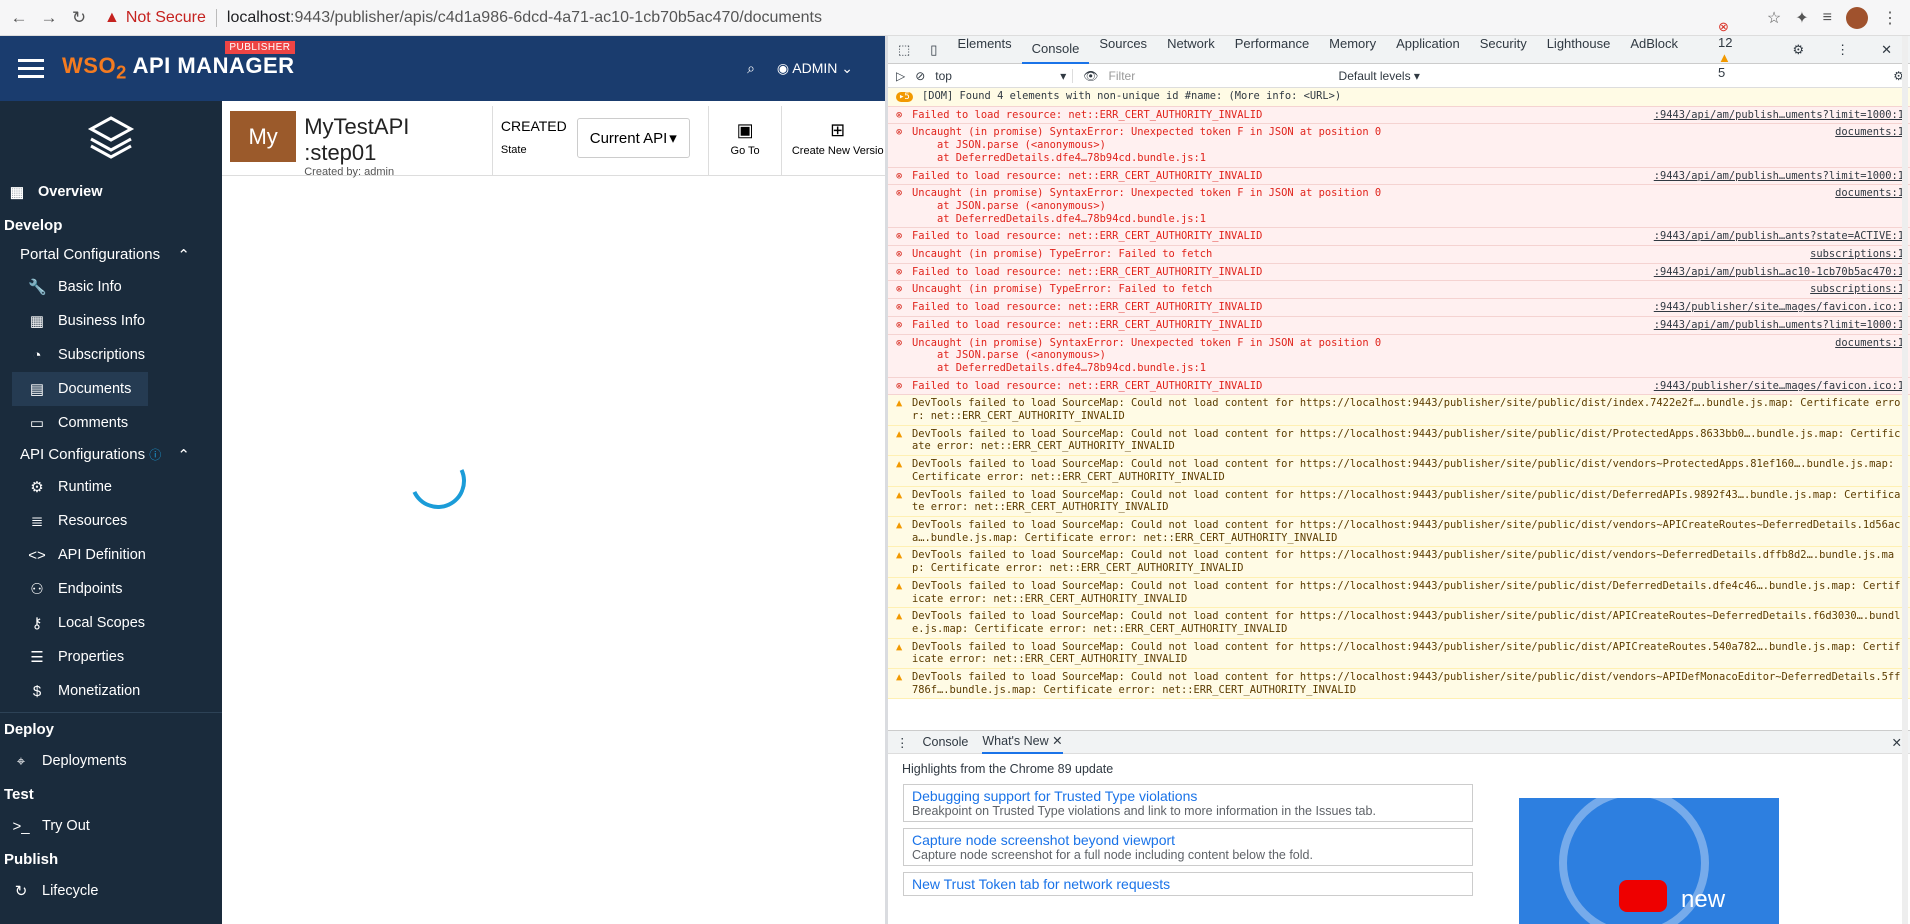 This screenshot has width=1910, height=924. What do you see at coordinates (1643, 896) in the screenshot?
I see `play-icon` at bounding box center [1643, 896].